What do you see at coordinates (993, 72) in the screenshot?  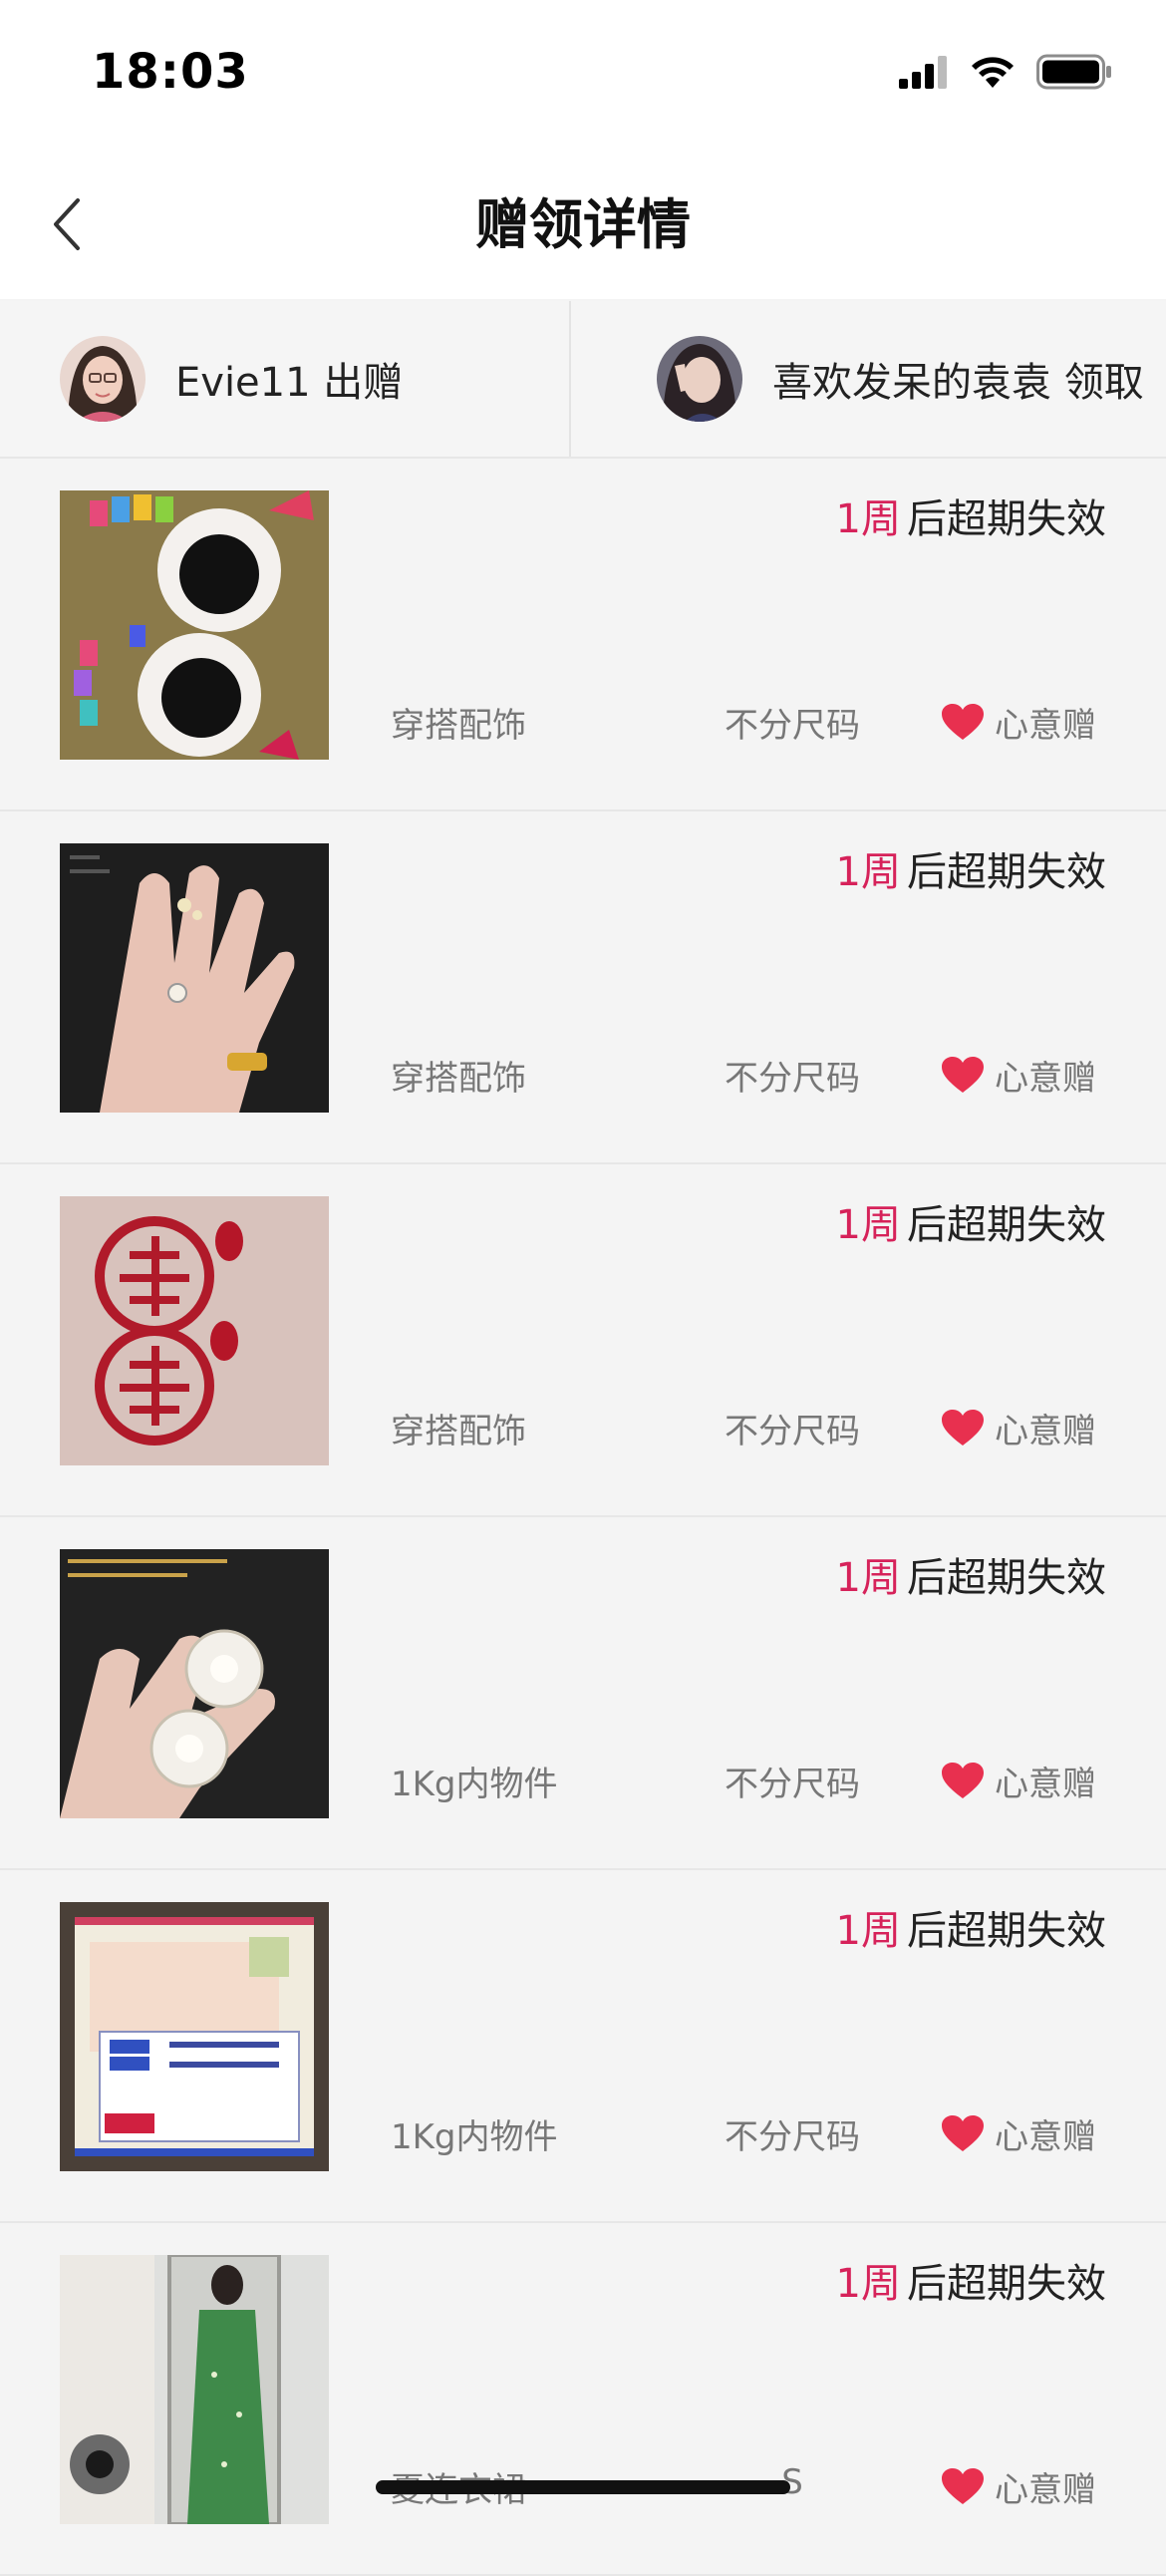 I see `wifi-icon` at bounding box center [993, 72].